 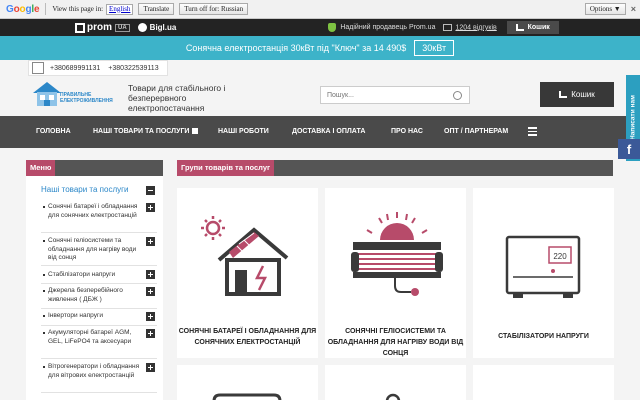 I want to click on search-input, so click(x=390, y=95).